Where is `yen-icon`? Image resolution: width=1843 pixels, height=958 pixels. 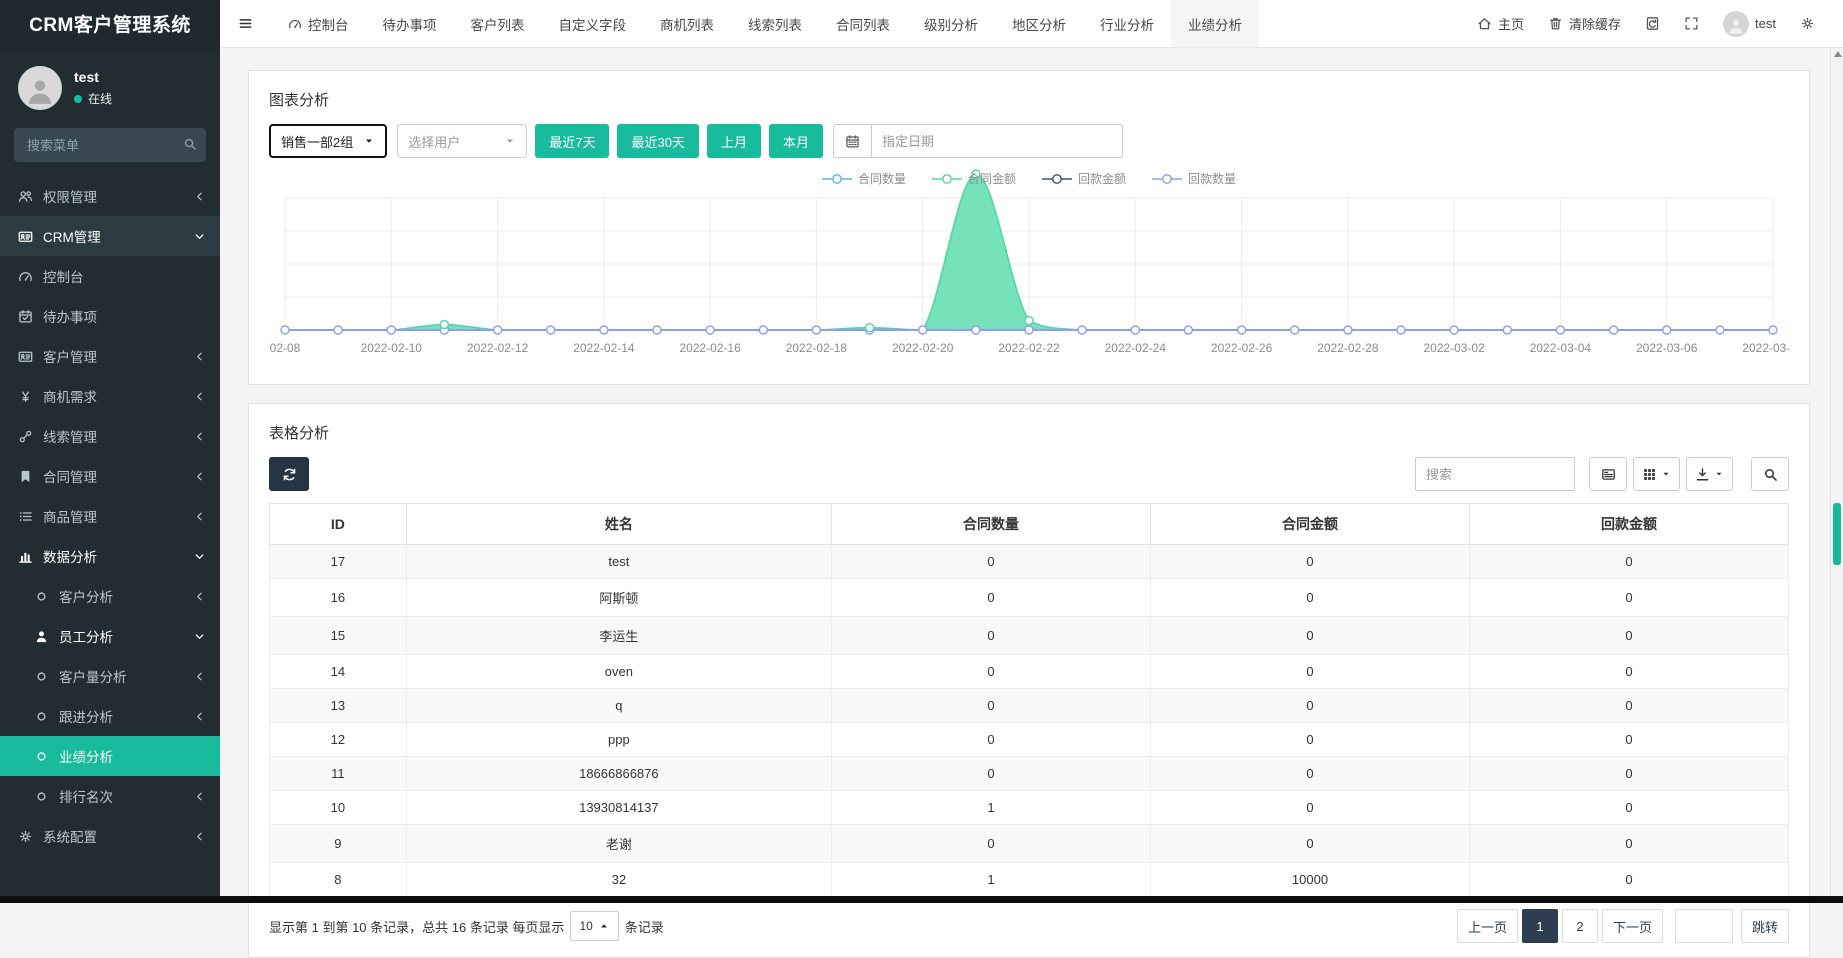 yen-icon is located at coordinates (25, 396).